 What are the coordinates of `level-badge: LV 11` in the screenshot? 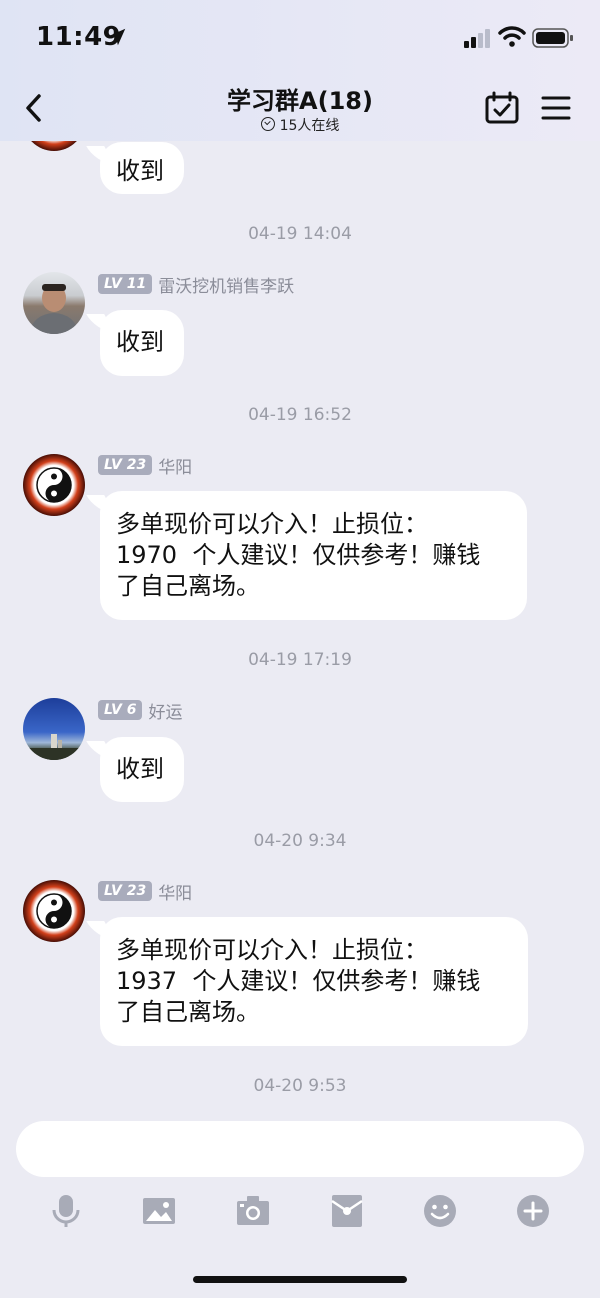 It's located at (125, 284).